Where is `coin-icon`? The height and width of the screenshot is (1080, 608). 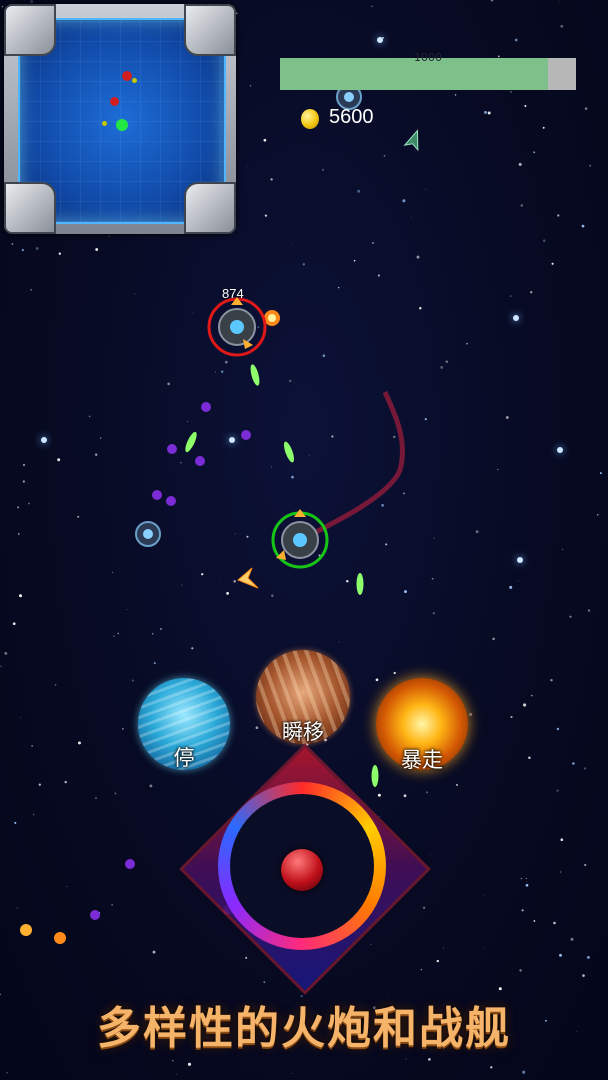
coin-icon is located at coordinates (310, 119).